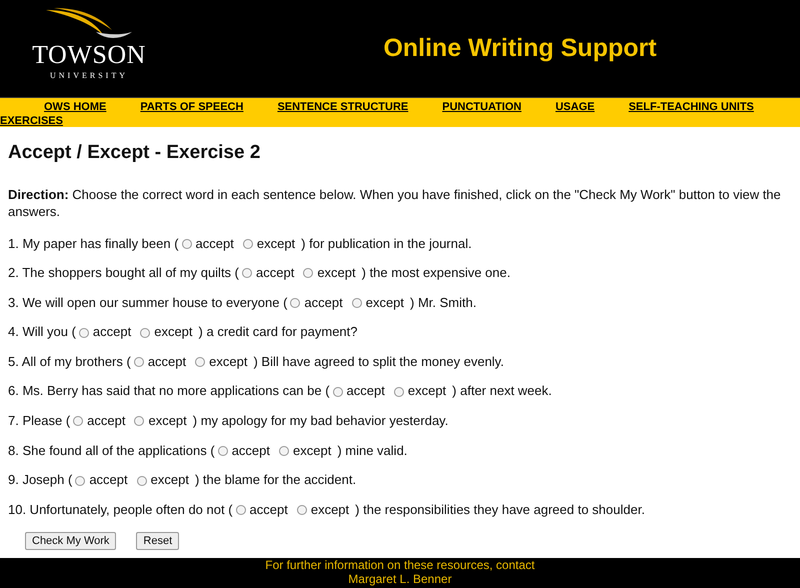 This screenshot has width=800, height=588. What do you see at coordinates (436, 273) in the screenshot?
I see `question-text: ) the most expensive one.` at bounding box center [436, 273].